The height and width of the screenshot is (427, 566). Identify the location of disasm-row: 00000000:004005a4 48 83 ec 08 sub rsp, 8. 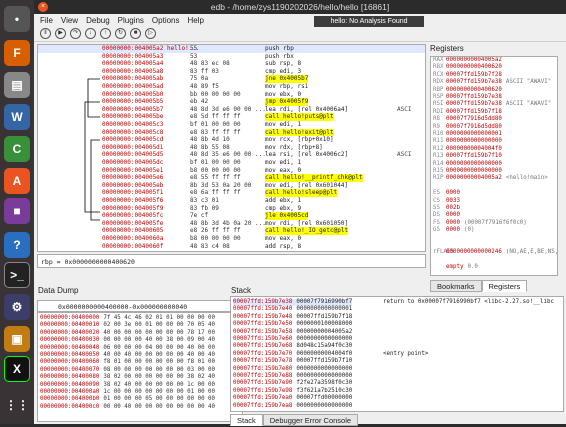
(231, 64).